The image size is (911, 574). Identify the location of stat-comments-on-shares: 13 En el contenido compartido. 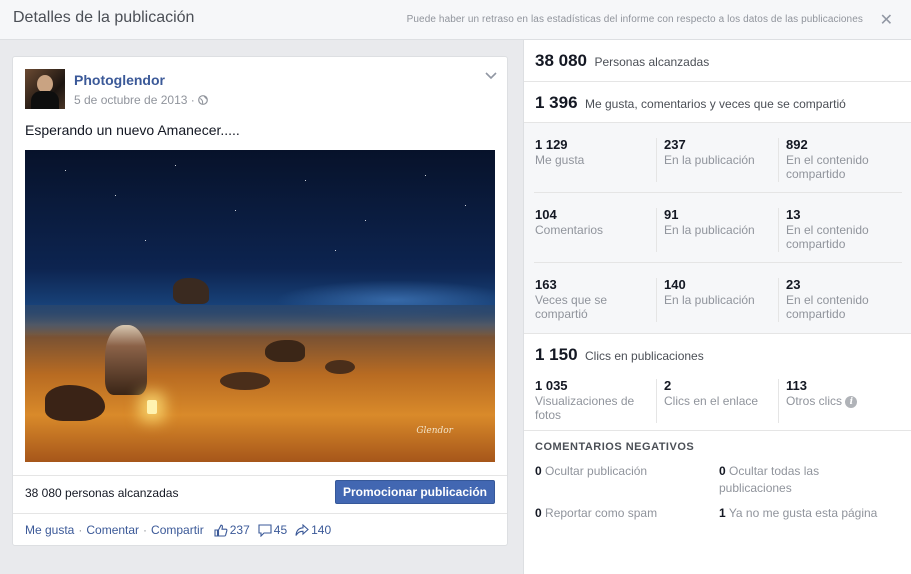
(827, 229).